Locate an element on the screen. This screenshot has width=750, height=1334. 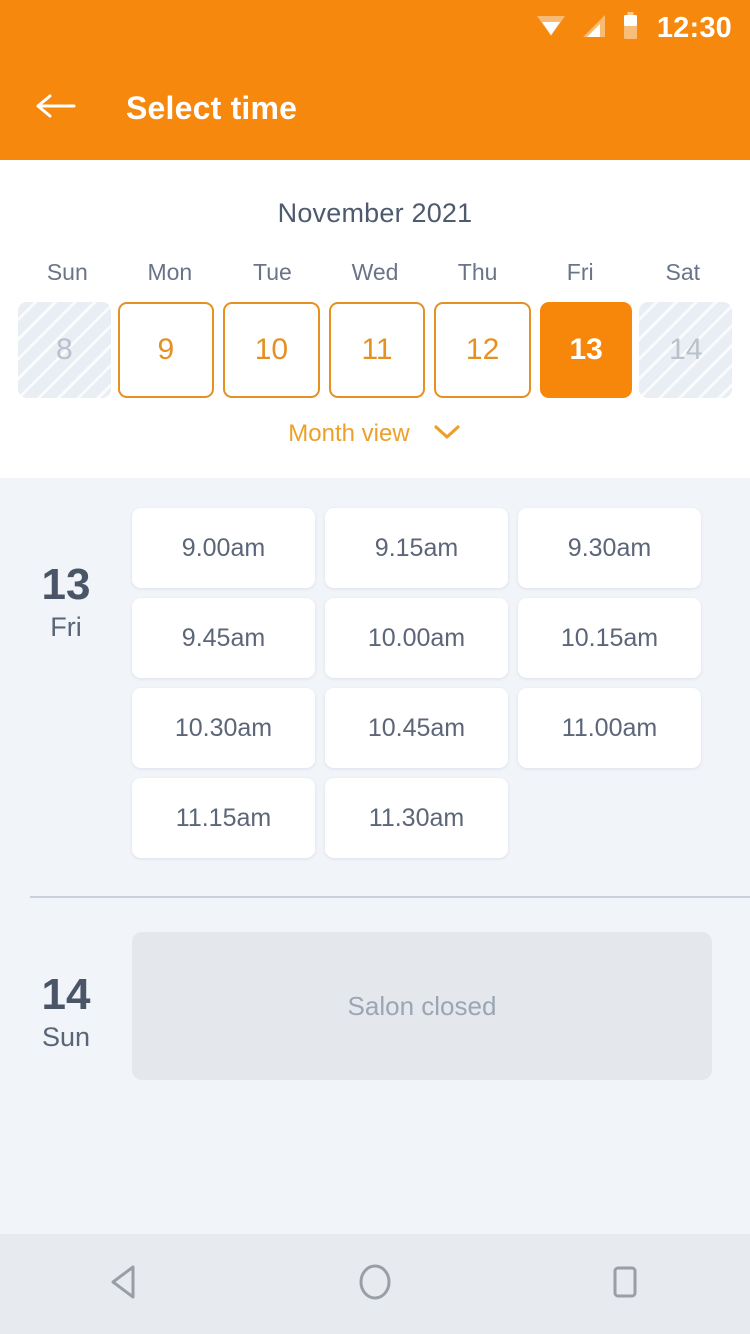
time-slot: 9.45am is located at coordinates (223, 638).